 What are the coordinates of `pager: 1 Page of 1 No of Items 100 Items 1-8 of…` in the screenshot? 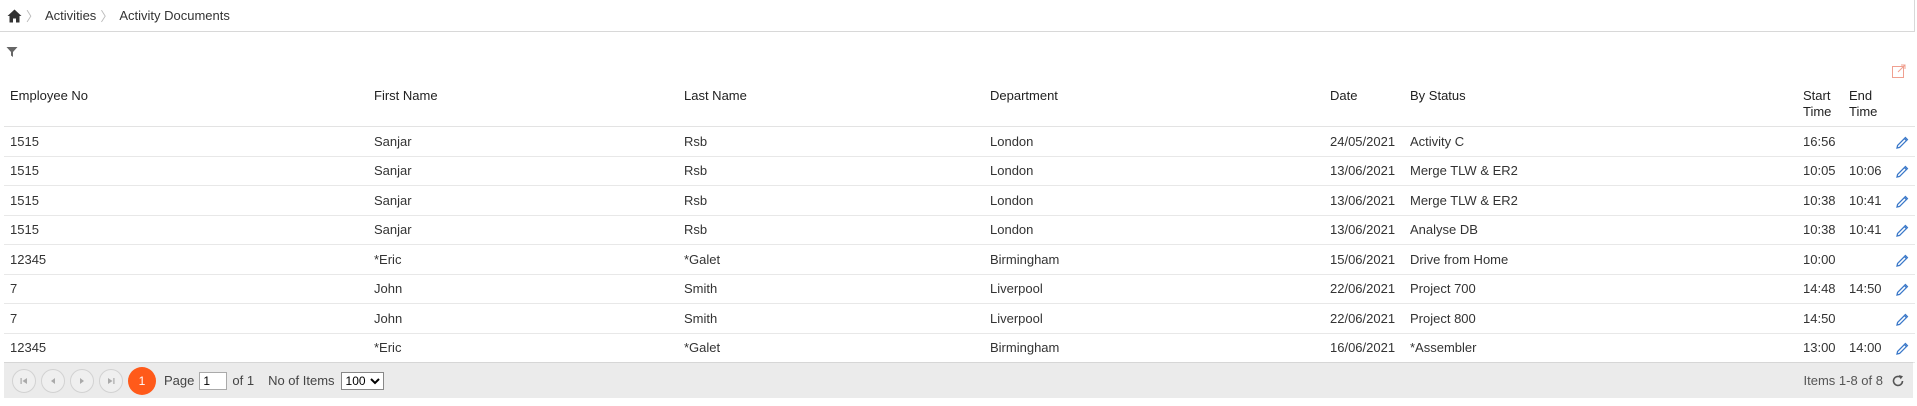 It's located at (958, 380).